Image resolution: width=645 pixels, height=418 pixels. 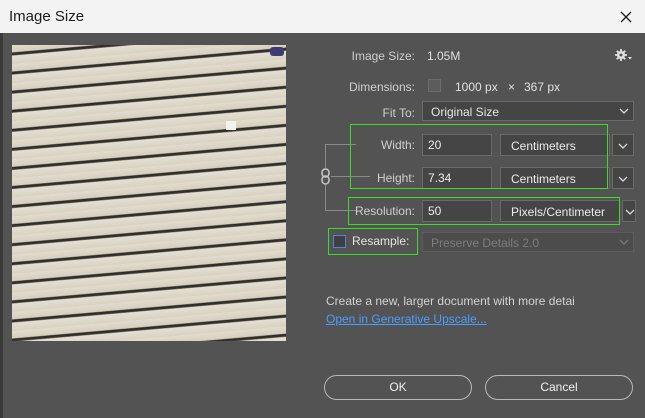 What do you see at coordinates (384, 211) in the screenshot?
I see `resolution-label: Resolution:` at bounding box center [384, 211].